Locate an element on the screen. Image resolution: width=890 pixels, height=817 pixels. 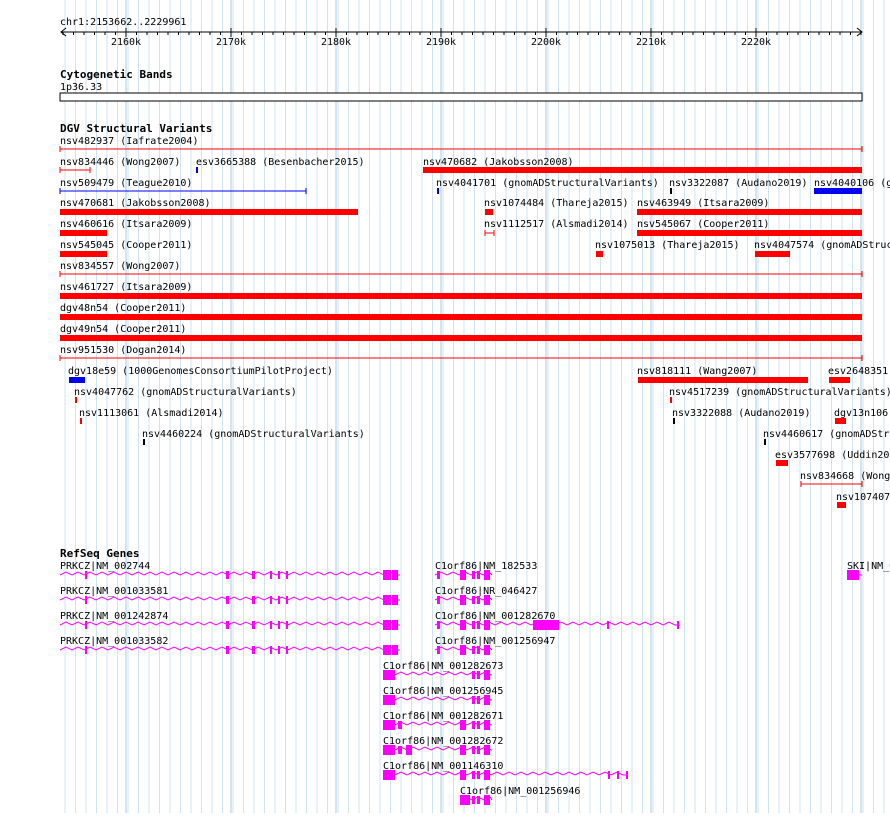
dgv-feature: nsv834668 (Wong2007) is located at coordinates (845, 479).